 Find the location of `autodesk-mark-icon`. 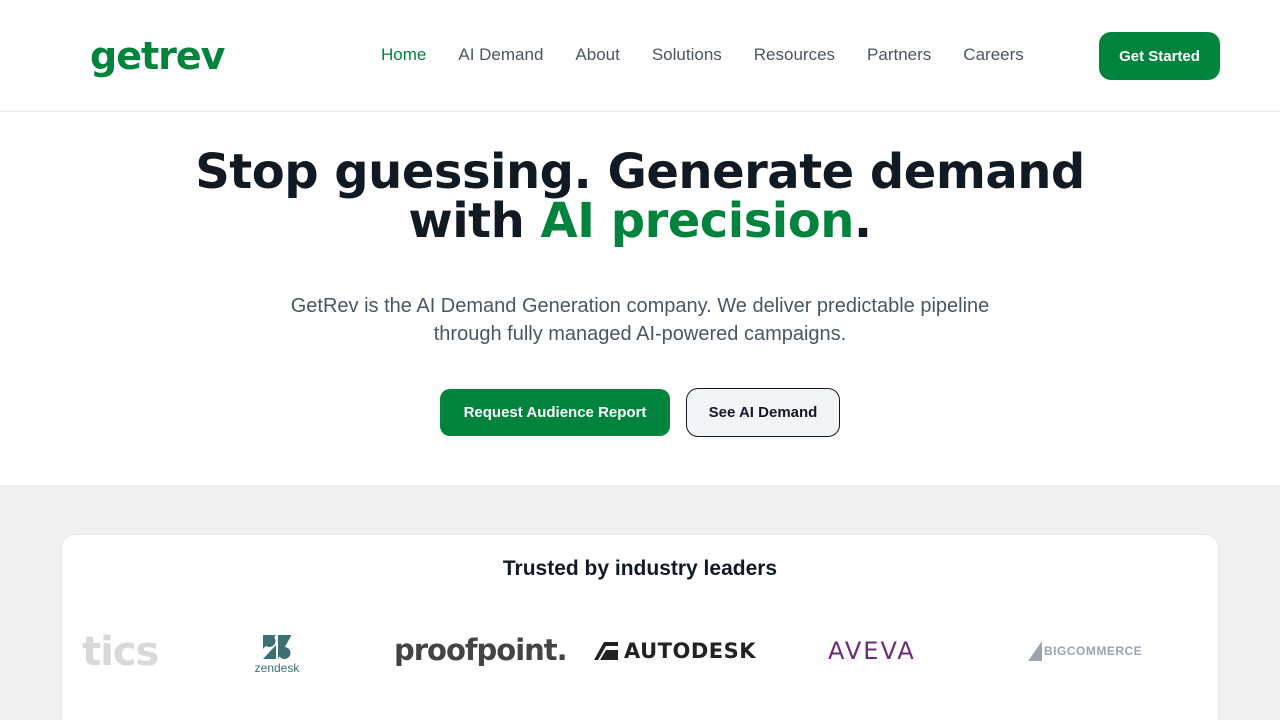

autodesk-mark-icon is located at coordinates (606, 651).